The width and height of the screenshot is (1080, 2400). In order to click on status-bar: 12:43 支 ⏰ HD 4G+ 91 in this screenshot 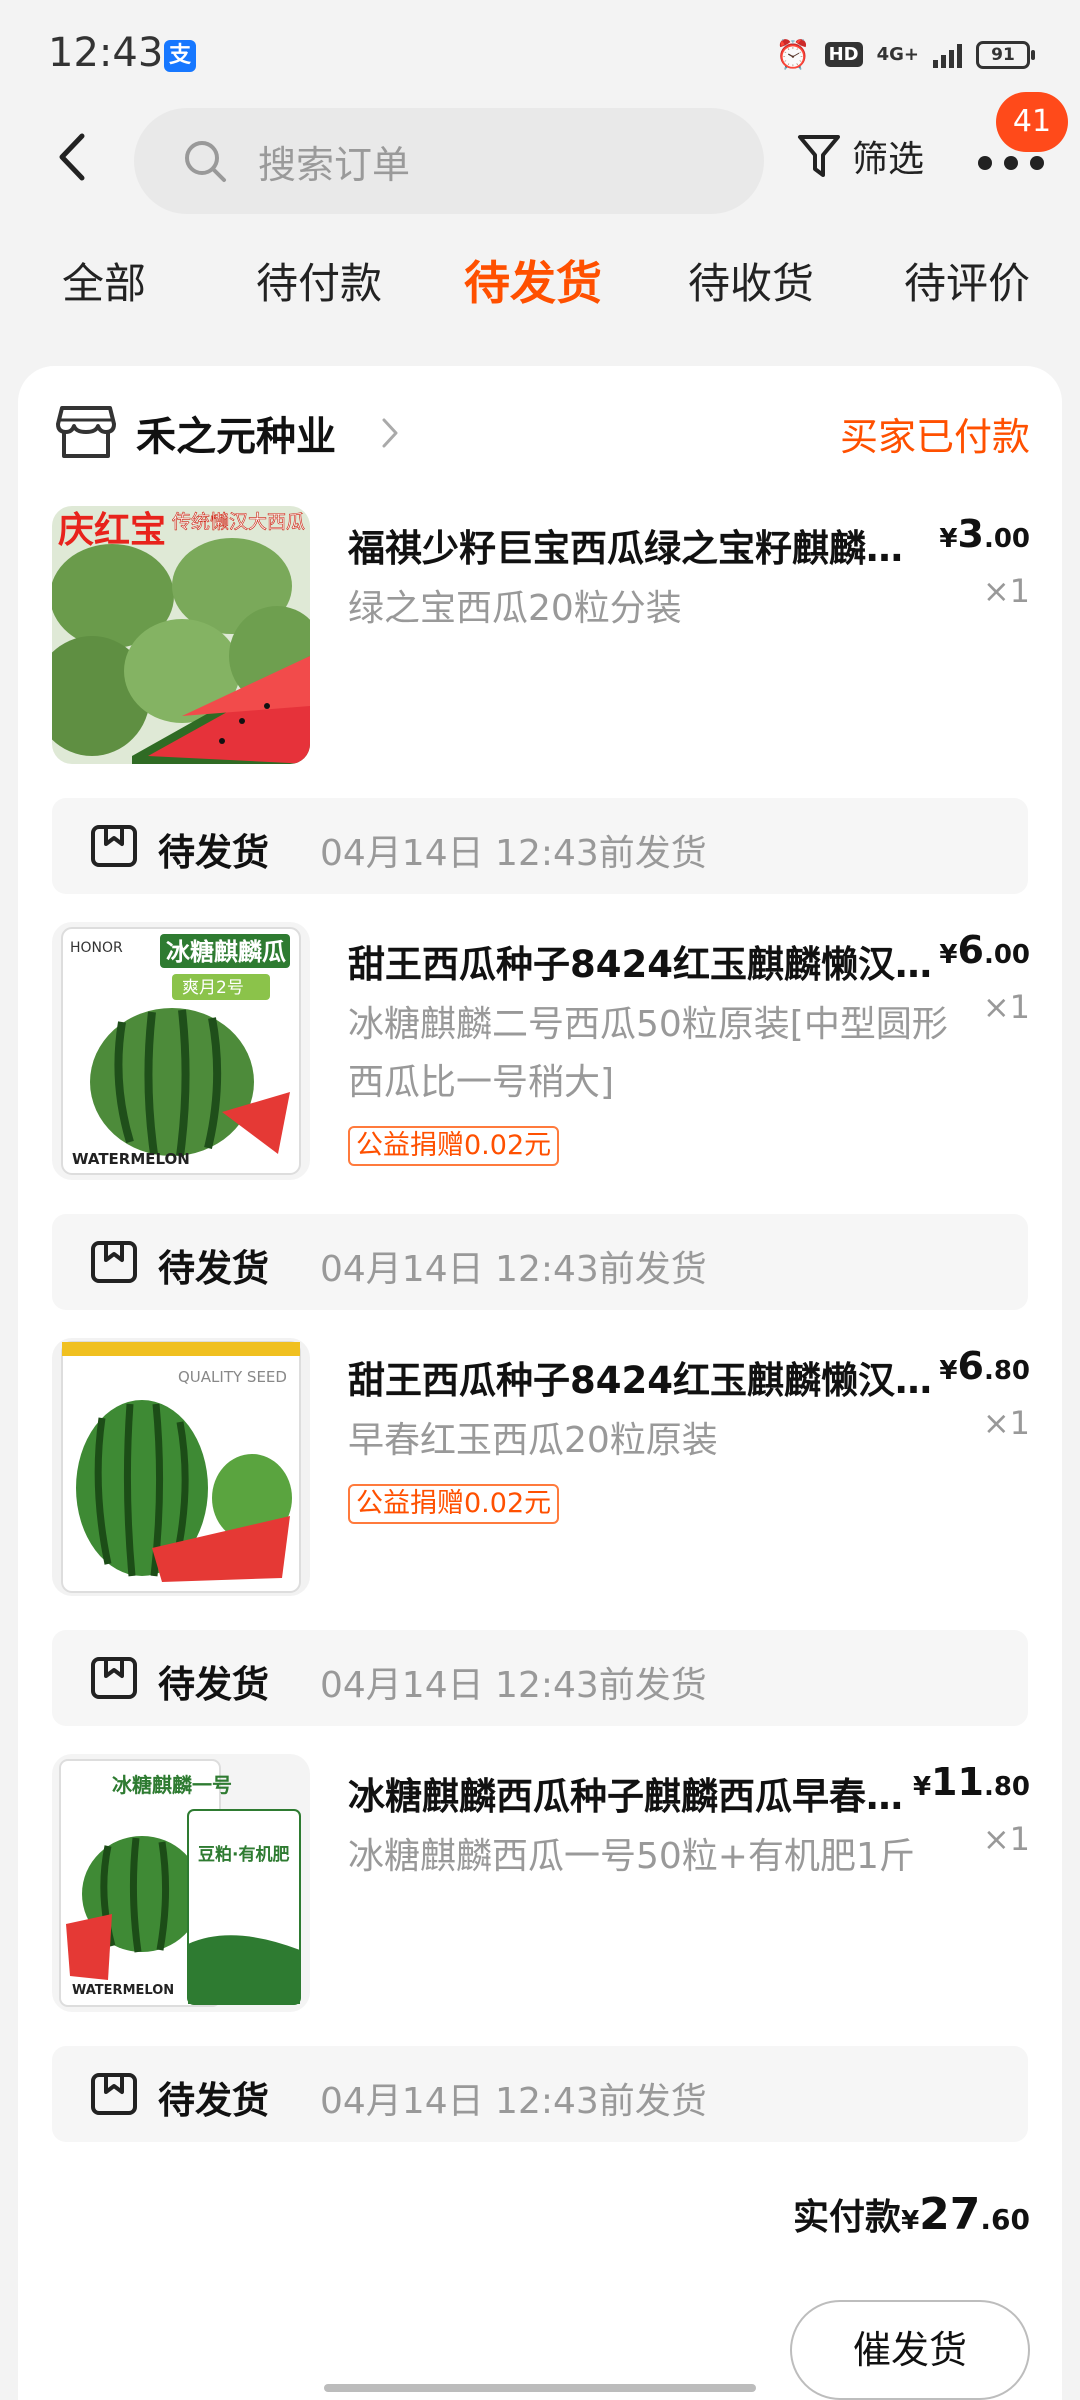, I will do `click(540, 55)`.